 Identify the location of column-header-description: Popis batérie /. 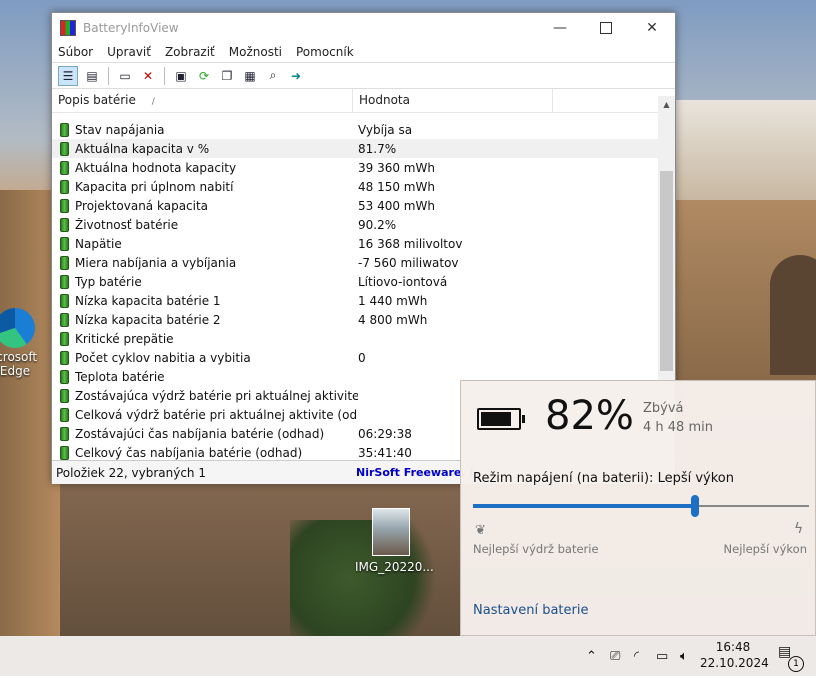
(202, 100).